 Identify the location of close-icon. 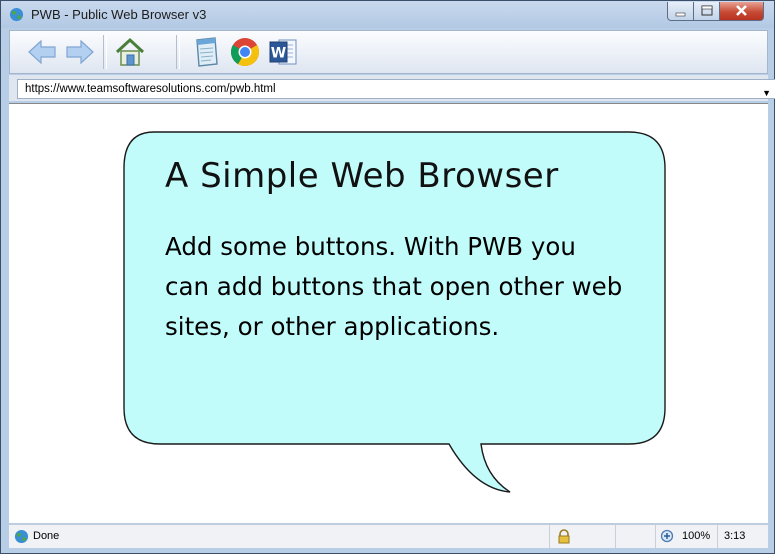
(741, 10).